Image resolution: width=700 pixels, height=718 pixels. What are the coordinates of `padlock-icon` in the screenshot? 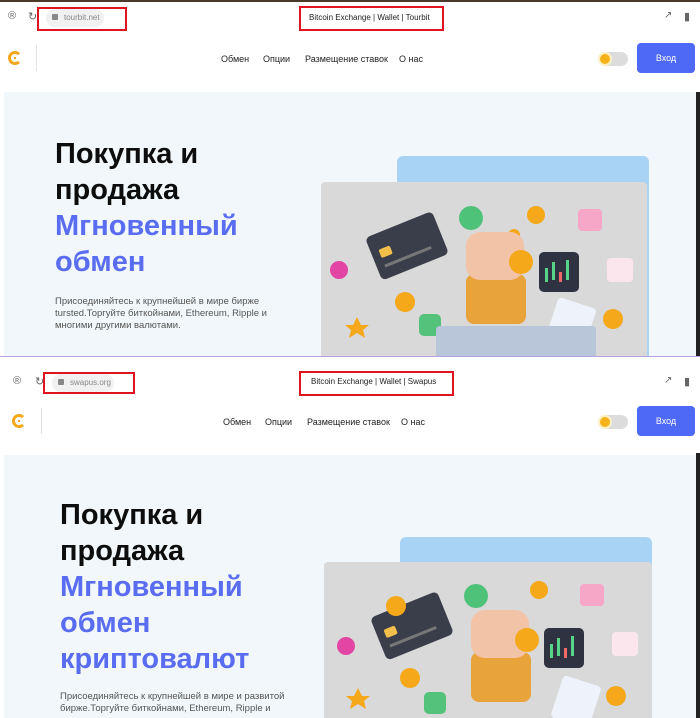 It's located at (435, 703).